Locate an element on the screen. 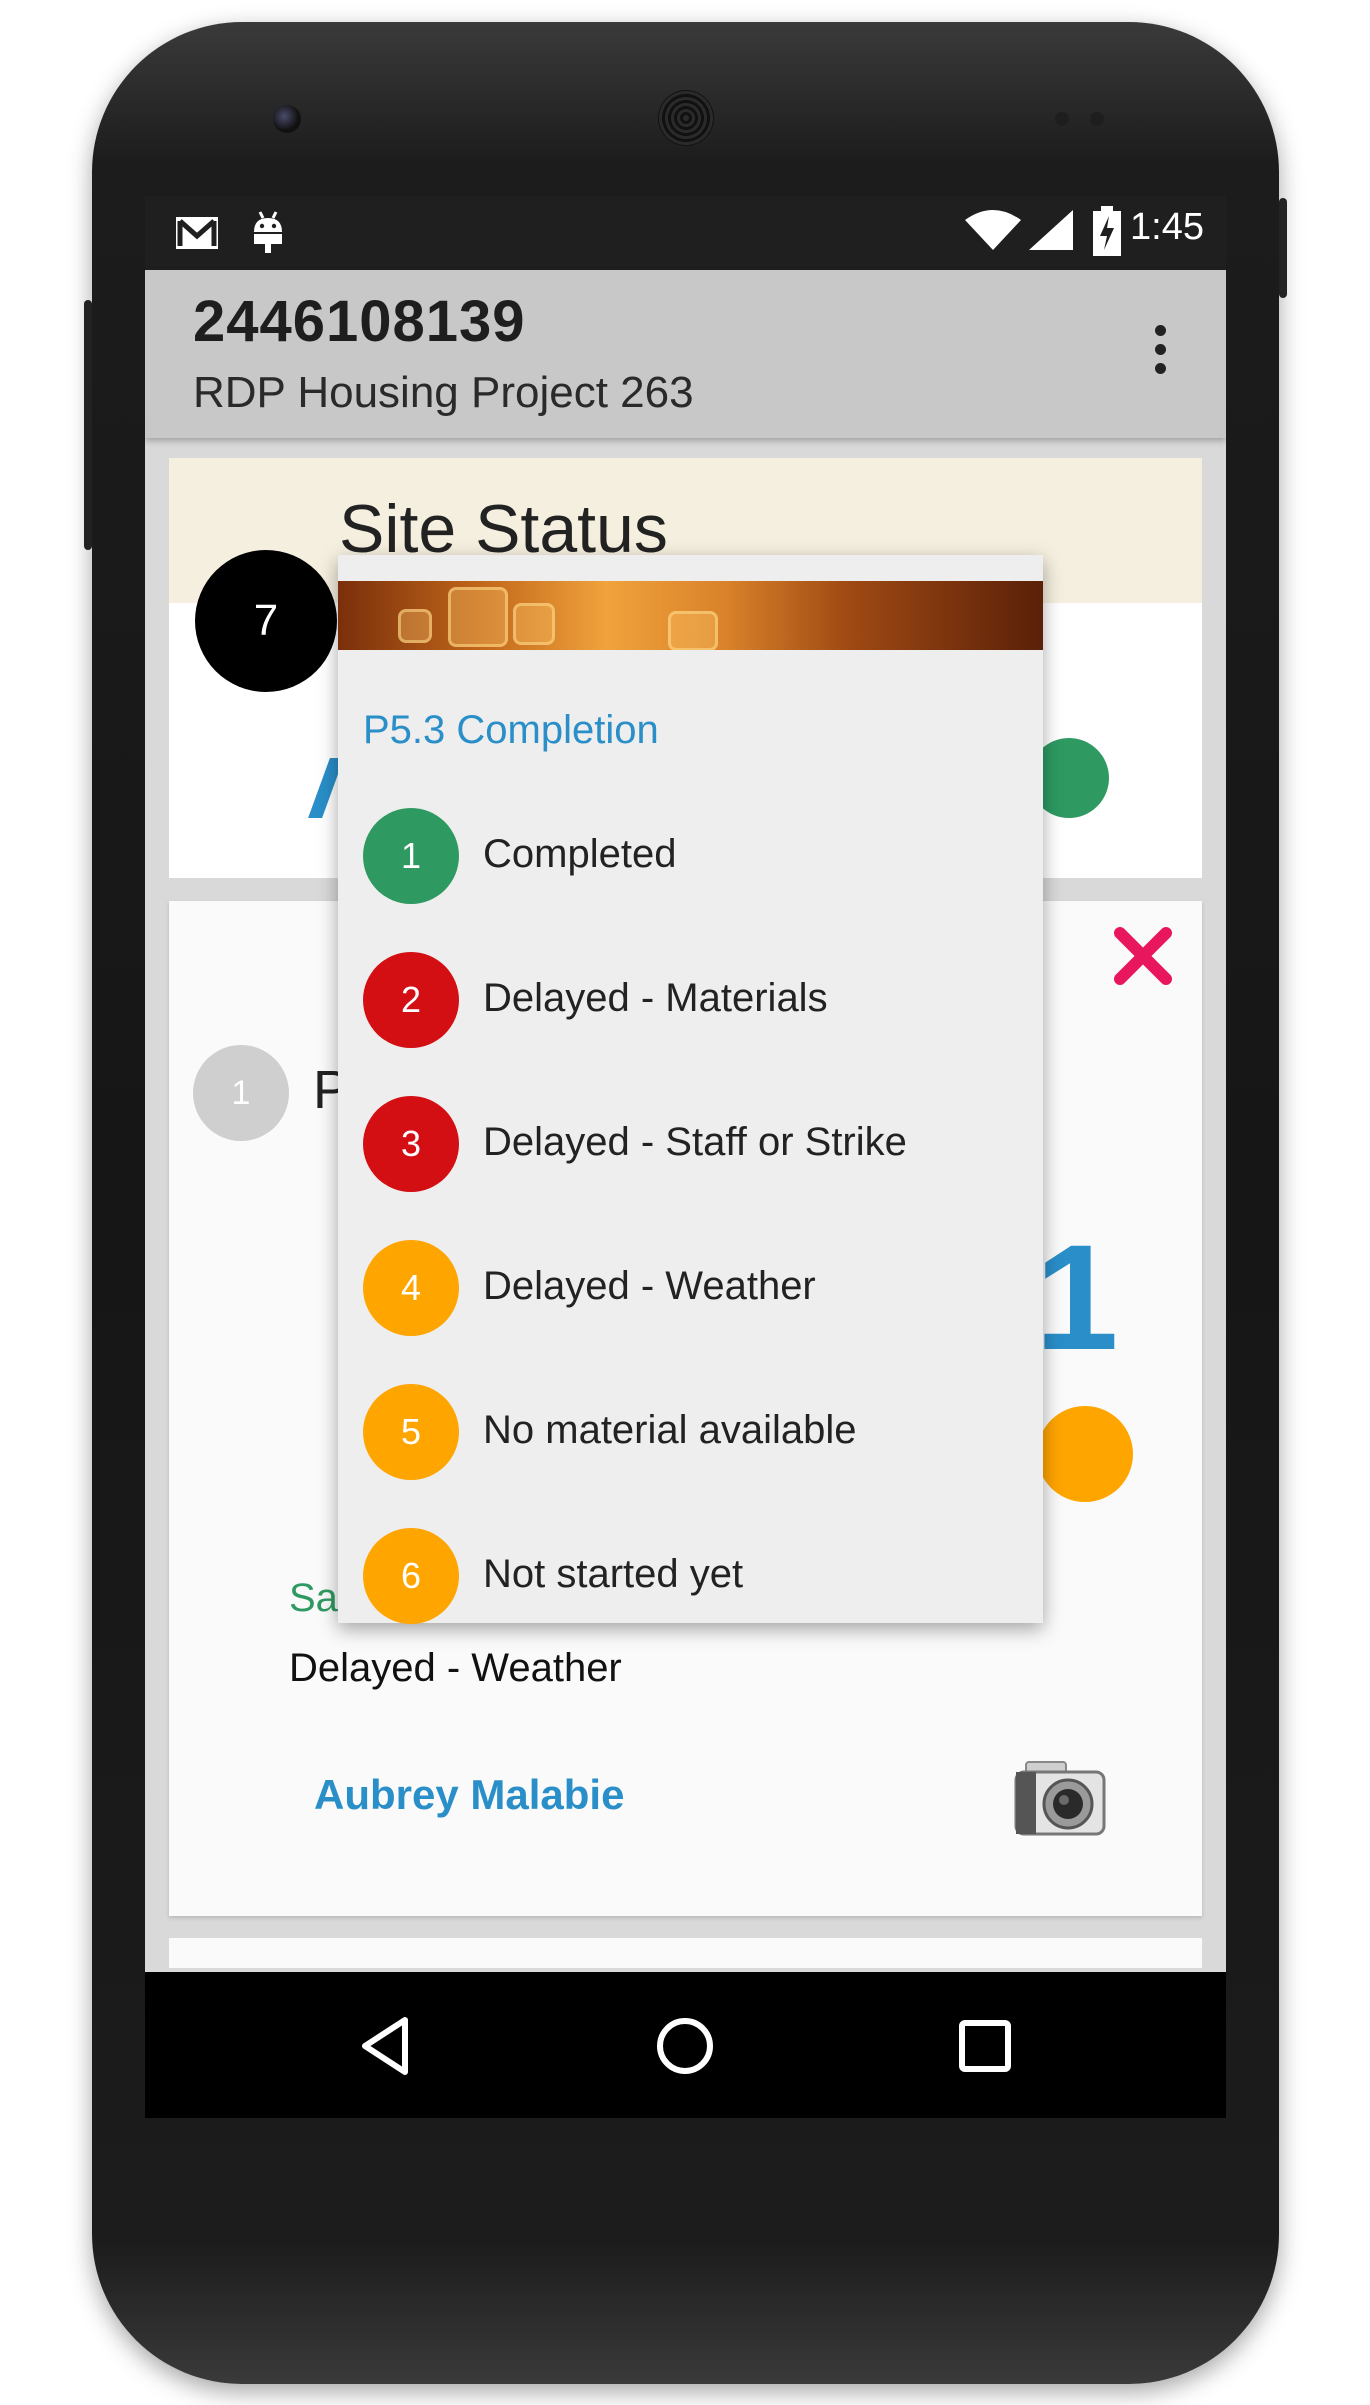  option-not-started: 6 Not started yet is located at coordinates (690, 1578).